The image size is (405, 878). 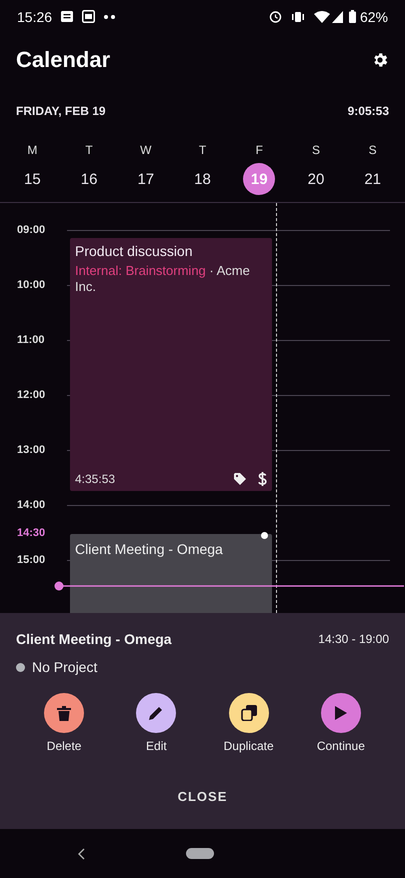 I want to click on action-label: Continue, so click(x=340, y=746).